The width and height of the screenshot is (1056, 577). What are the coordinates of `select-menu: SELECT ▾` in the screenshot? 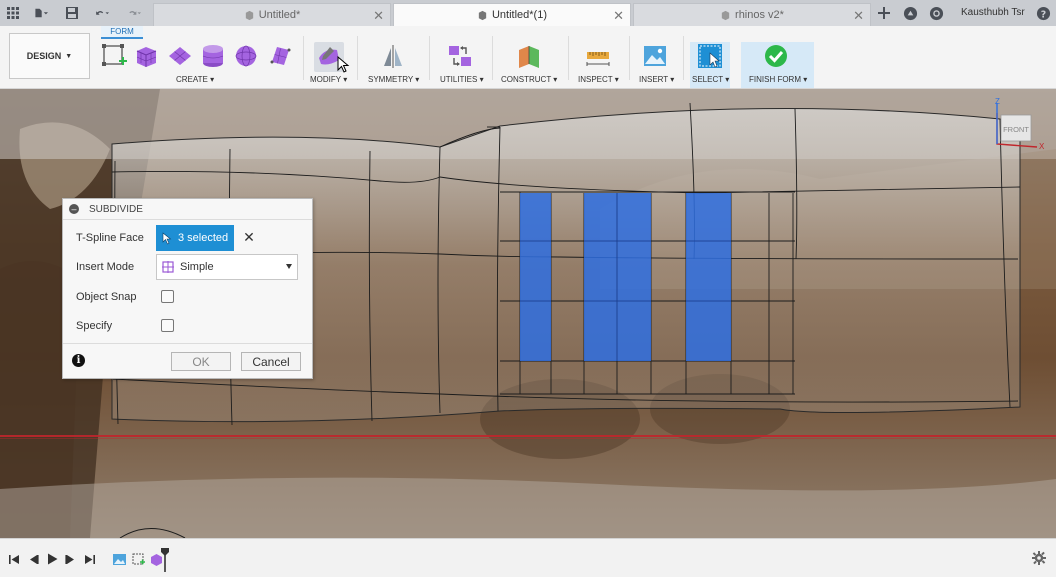 It's located at (710, 79).